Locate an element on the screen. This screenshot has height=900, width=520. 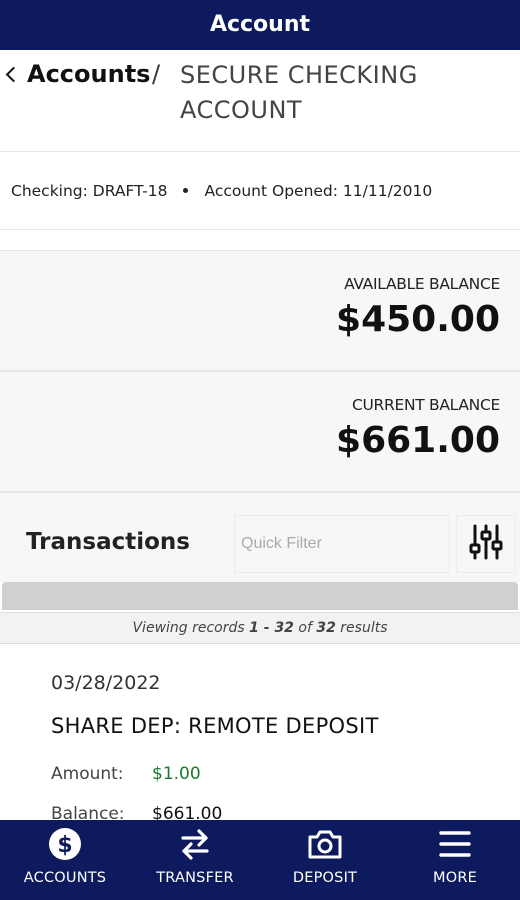
nav-accounts: $ ACCOUNTS is located at coordinates (65, 853).